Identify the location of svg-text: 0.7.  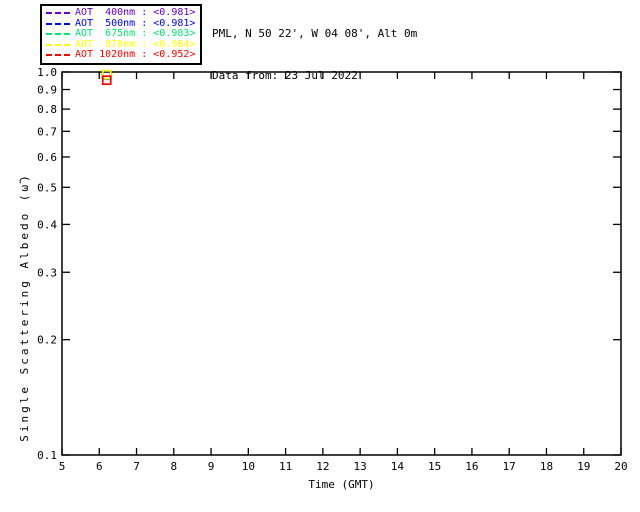
(47, 131).